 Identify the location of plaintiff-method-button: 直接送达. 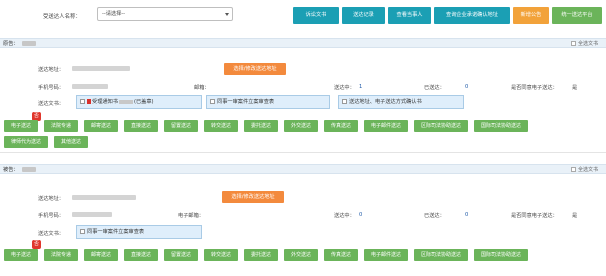
(141, 126).